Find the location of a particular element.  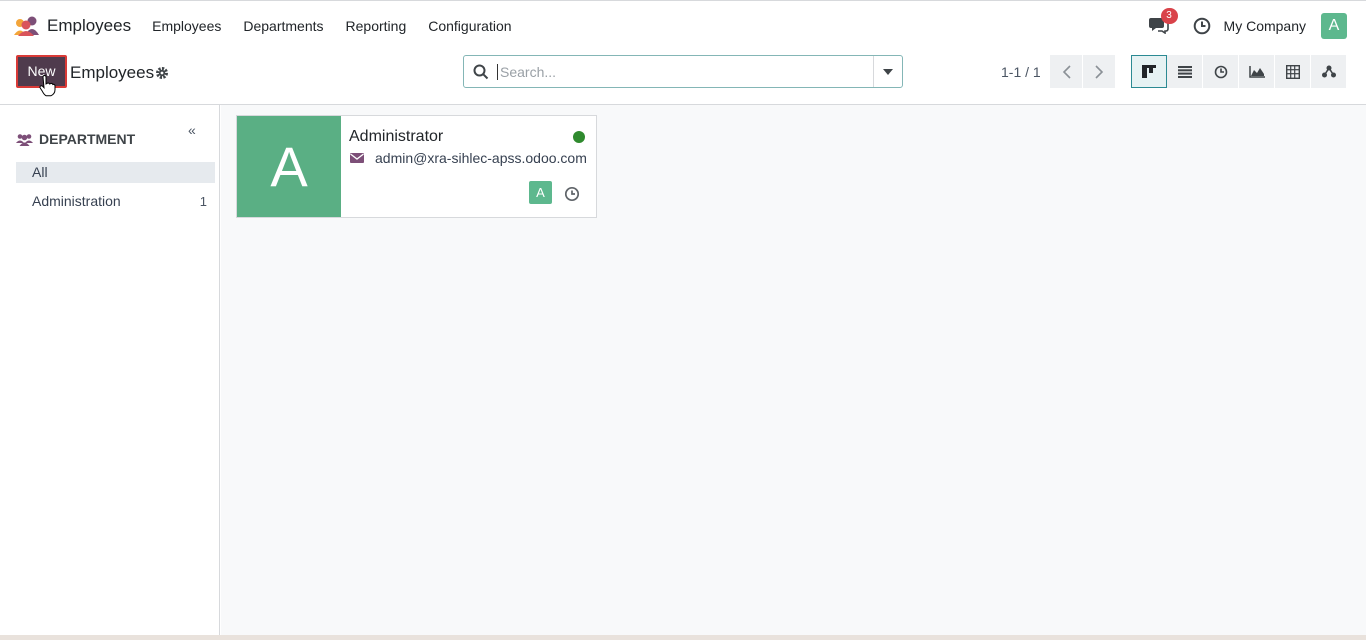

employee-name: Administrator is located at coordinates (396, 136).